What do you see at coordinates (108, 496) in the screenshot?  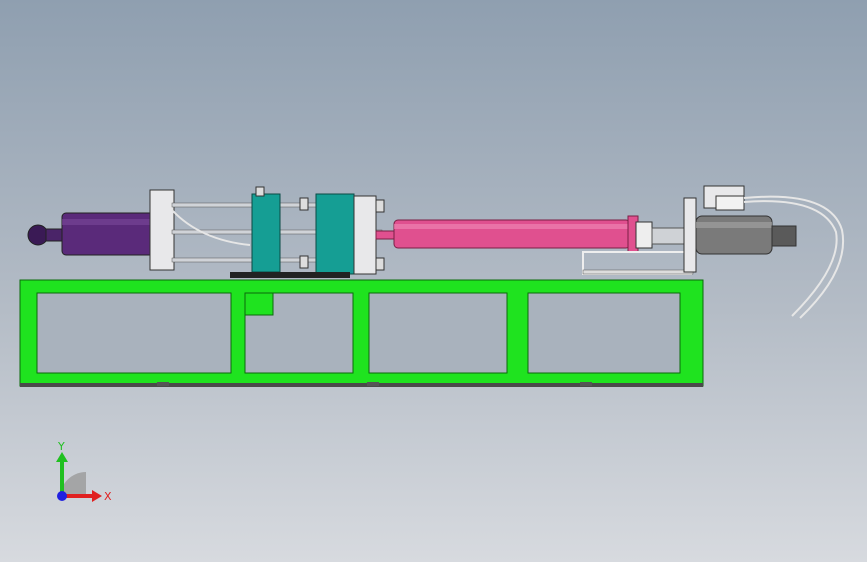 I see `x-axis-label: X` at bounding box center [108, 496].